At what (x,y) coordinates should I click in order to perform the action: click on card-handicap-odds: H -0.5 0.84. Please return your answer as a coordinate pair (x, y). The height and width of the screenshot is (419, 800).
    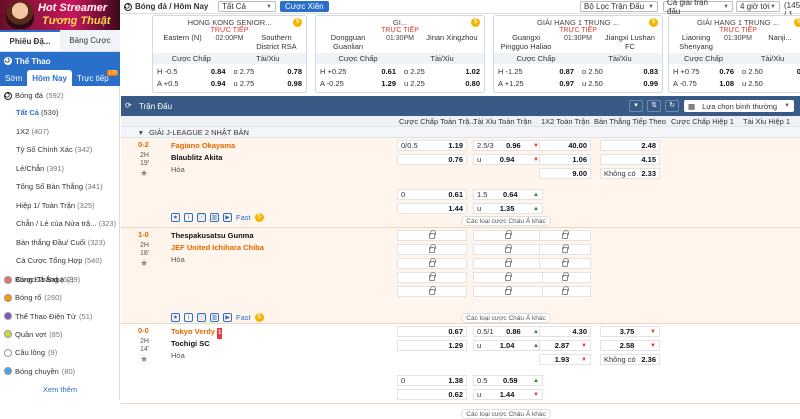
    Looking at the image, I should click on (191, 71).